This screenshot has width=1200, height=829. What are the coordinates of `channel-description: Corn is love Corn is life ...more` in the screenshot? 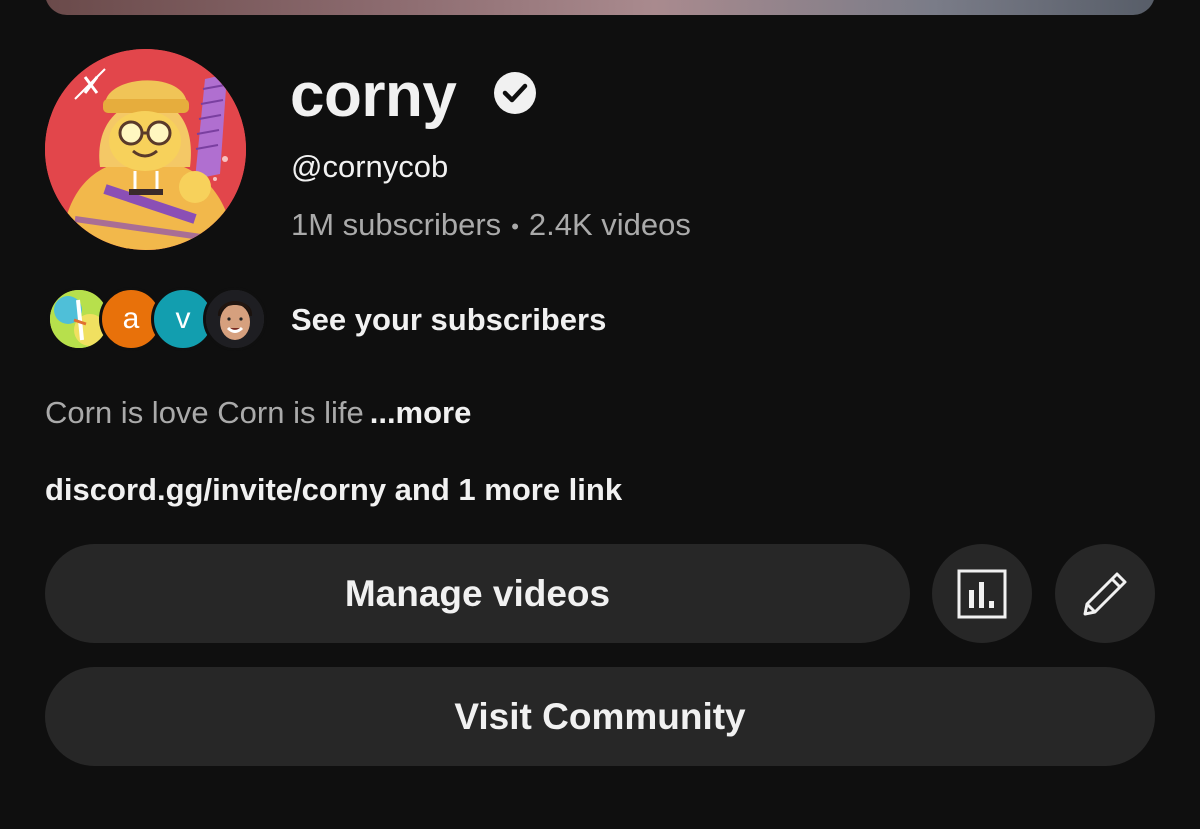 It's located at (258, 413).